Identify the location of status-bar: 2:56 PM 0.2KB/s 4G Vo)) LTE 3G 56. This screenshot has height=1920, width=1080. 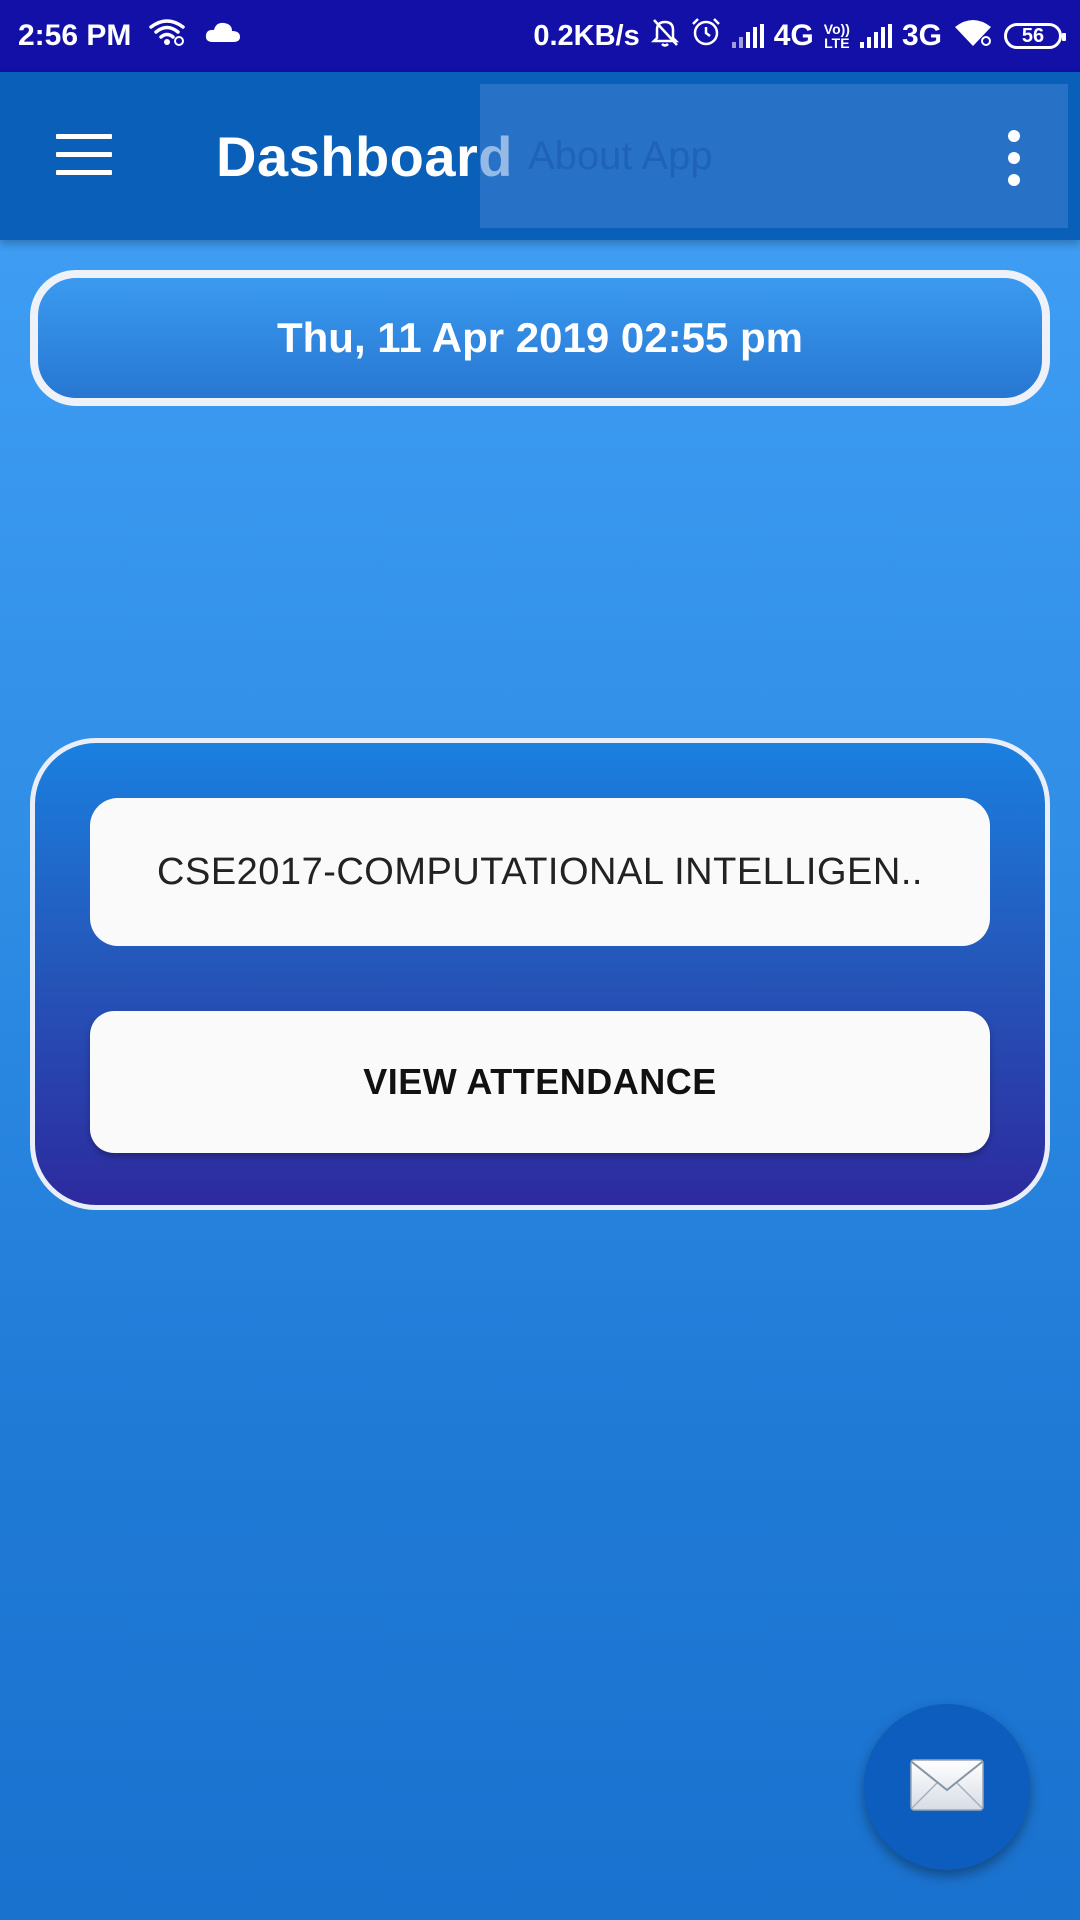
(540, 36).